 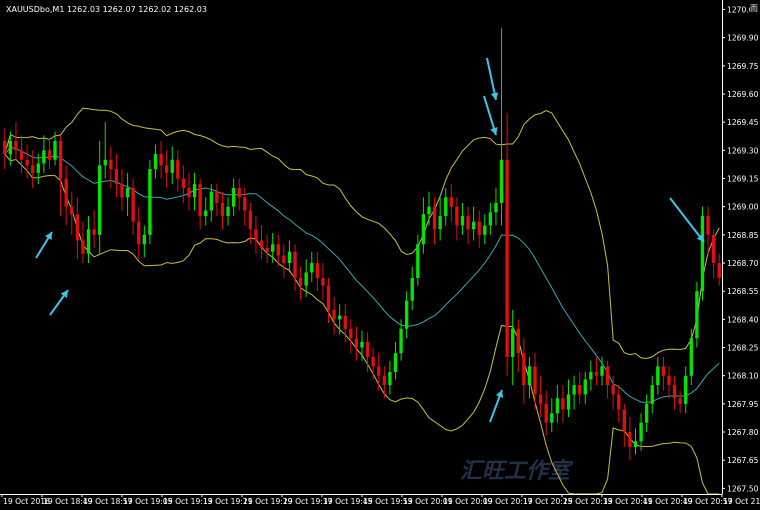 What do you see at coordinates (743, 207) in the screenshot?
I see `price-tick-label: 1269.00` at bounding box center [743, 207].